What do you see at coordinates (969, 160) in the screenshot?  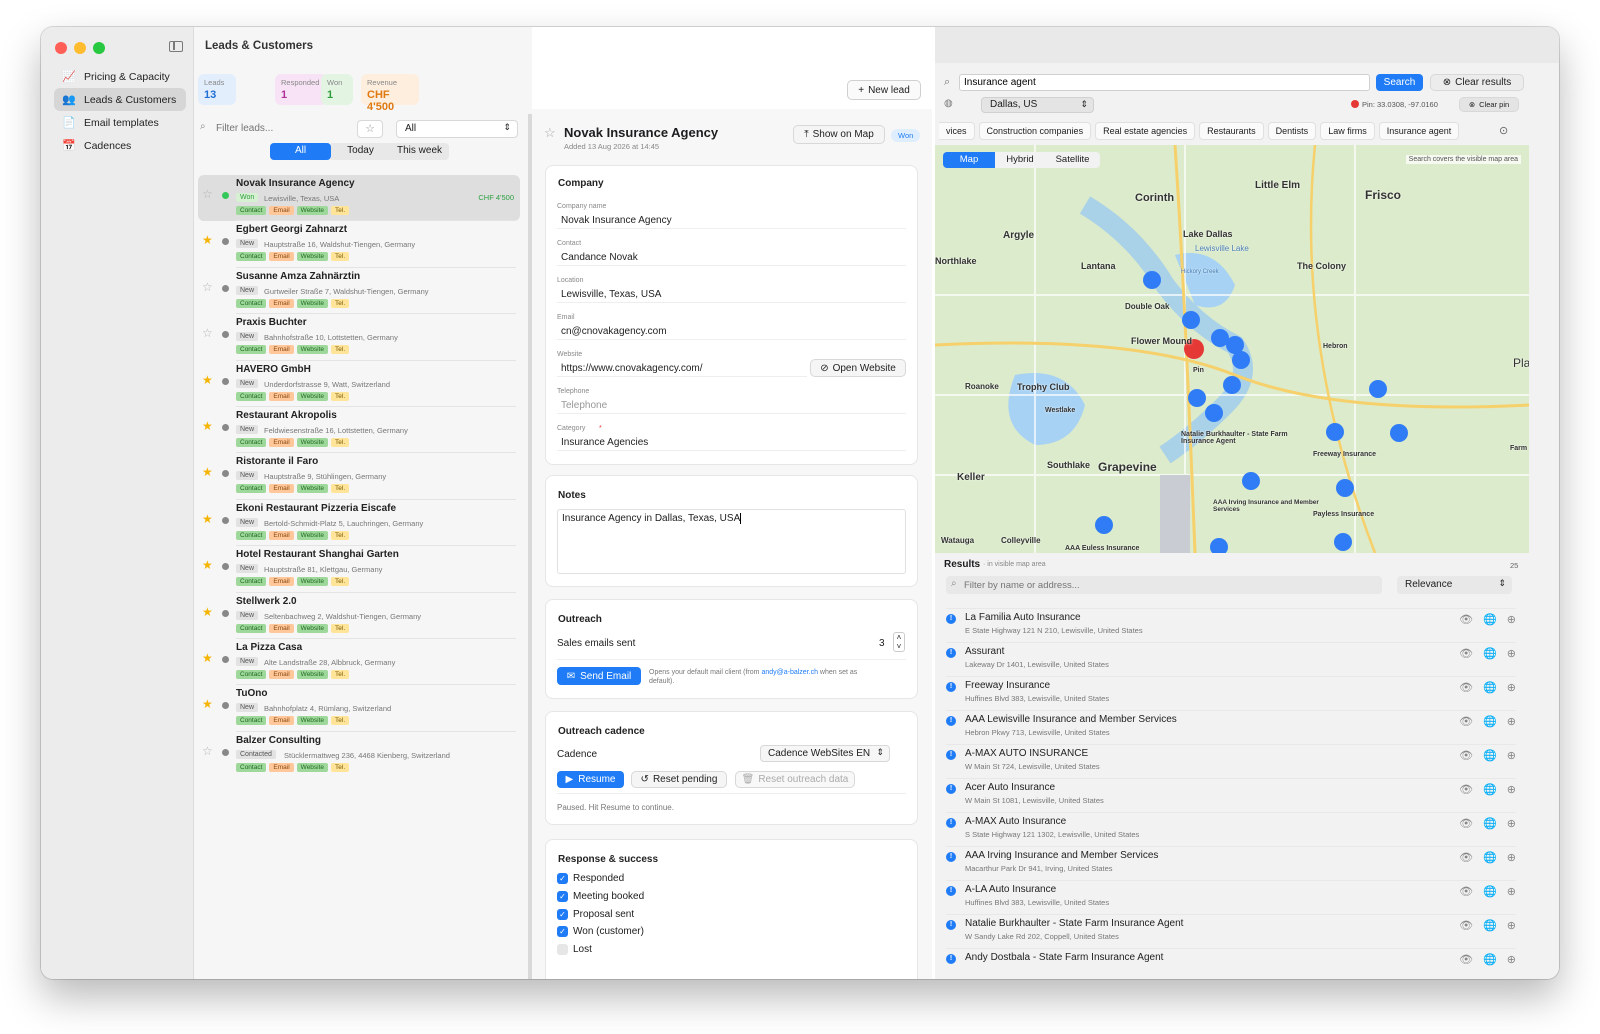 I see `tab-map: Map` at bounding box center [969, 160].